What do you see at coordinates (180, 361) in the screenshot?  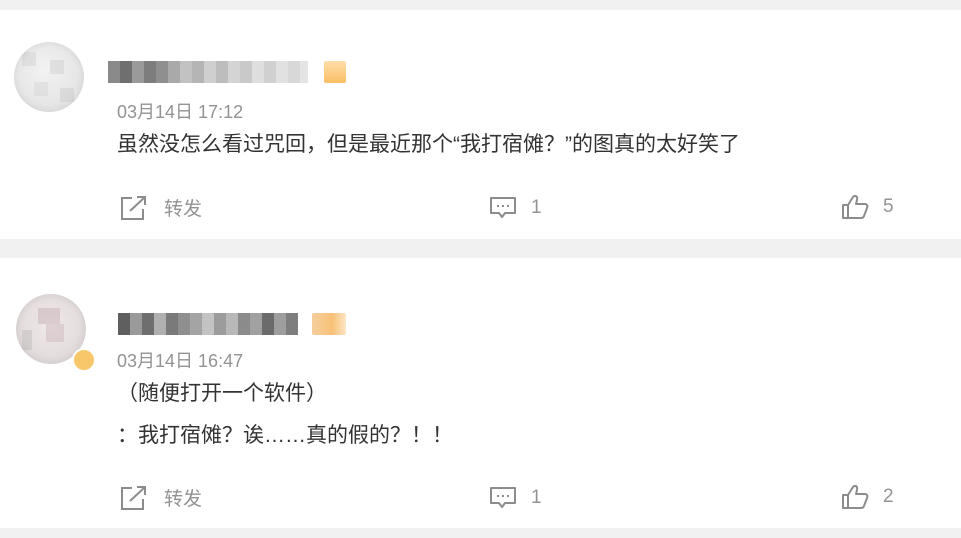 I see `comment-timestamp: 03月14日 16:47` at bounding box center [180, 361].